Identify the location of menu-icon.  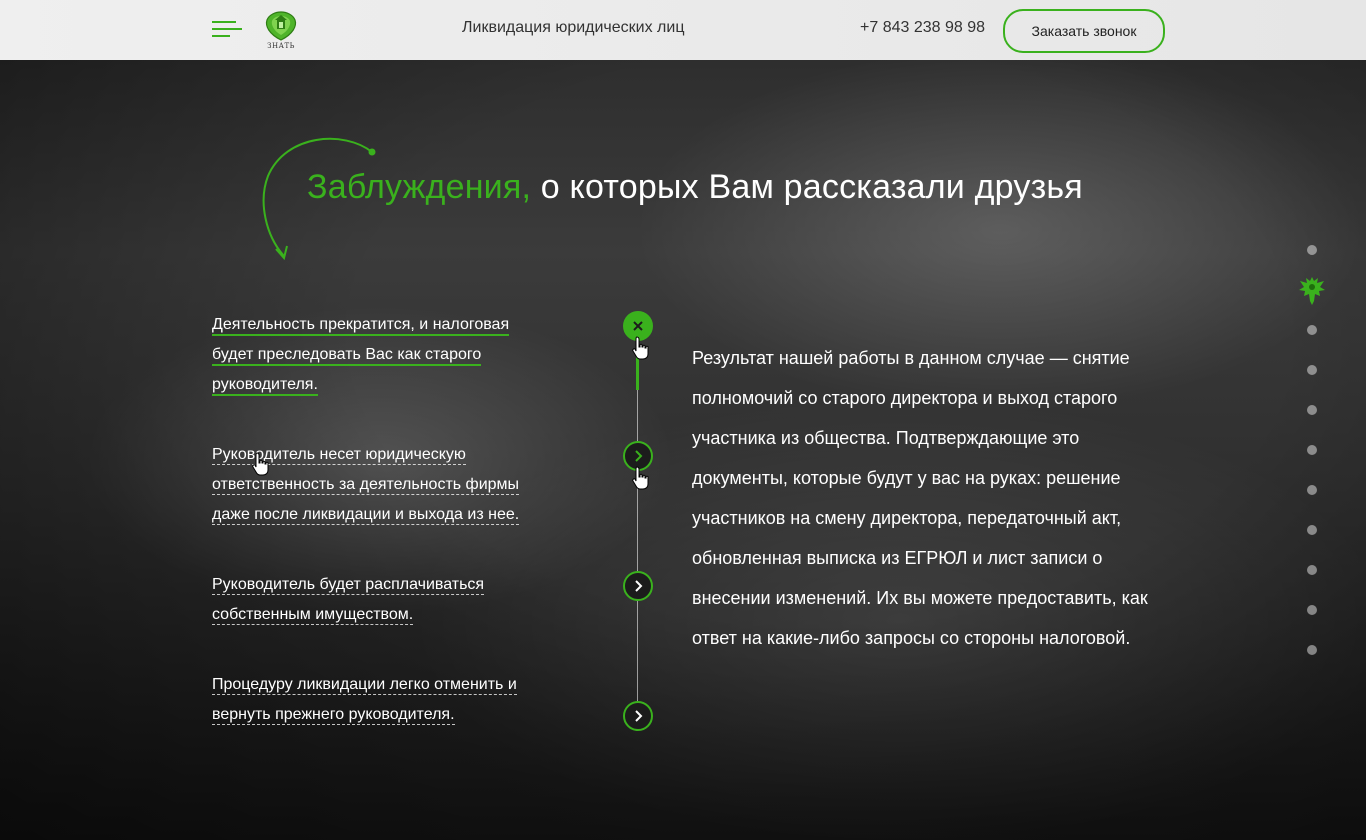
(228, 30).